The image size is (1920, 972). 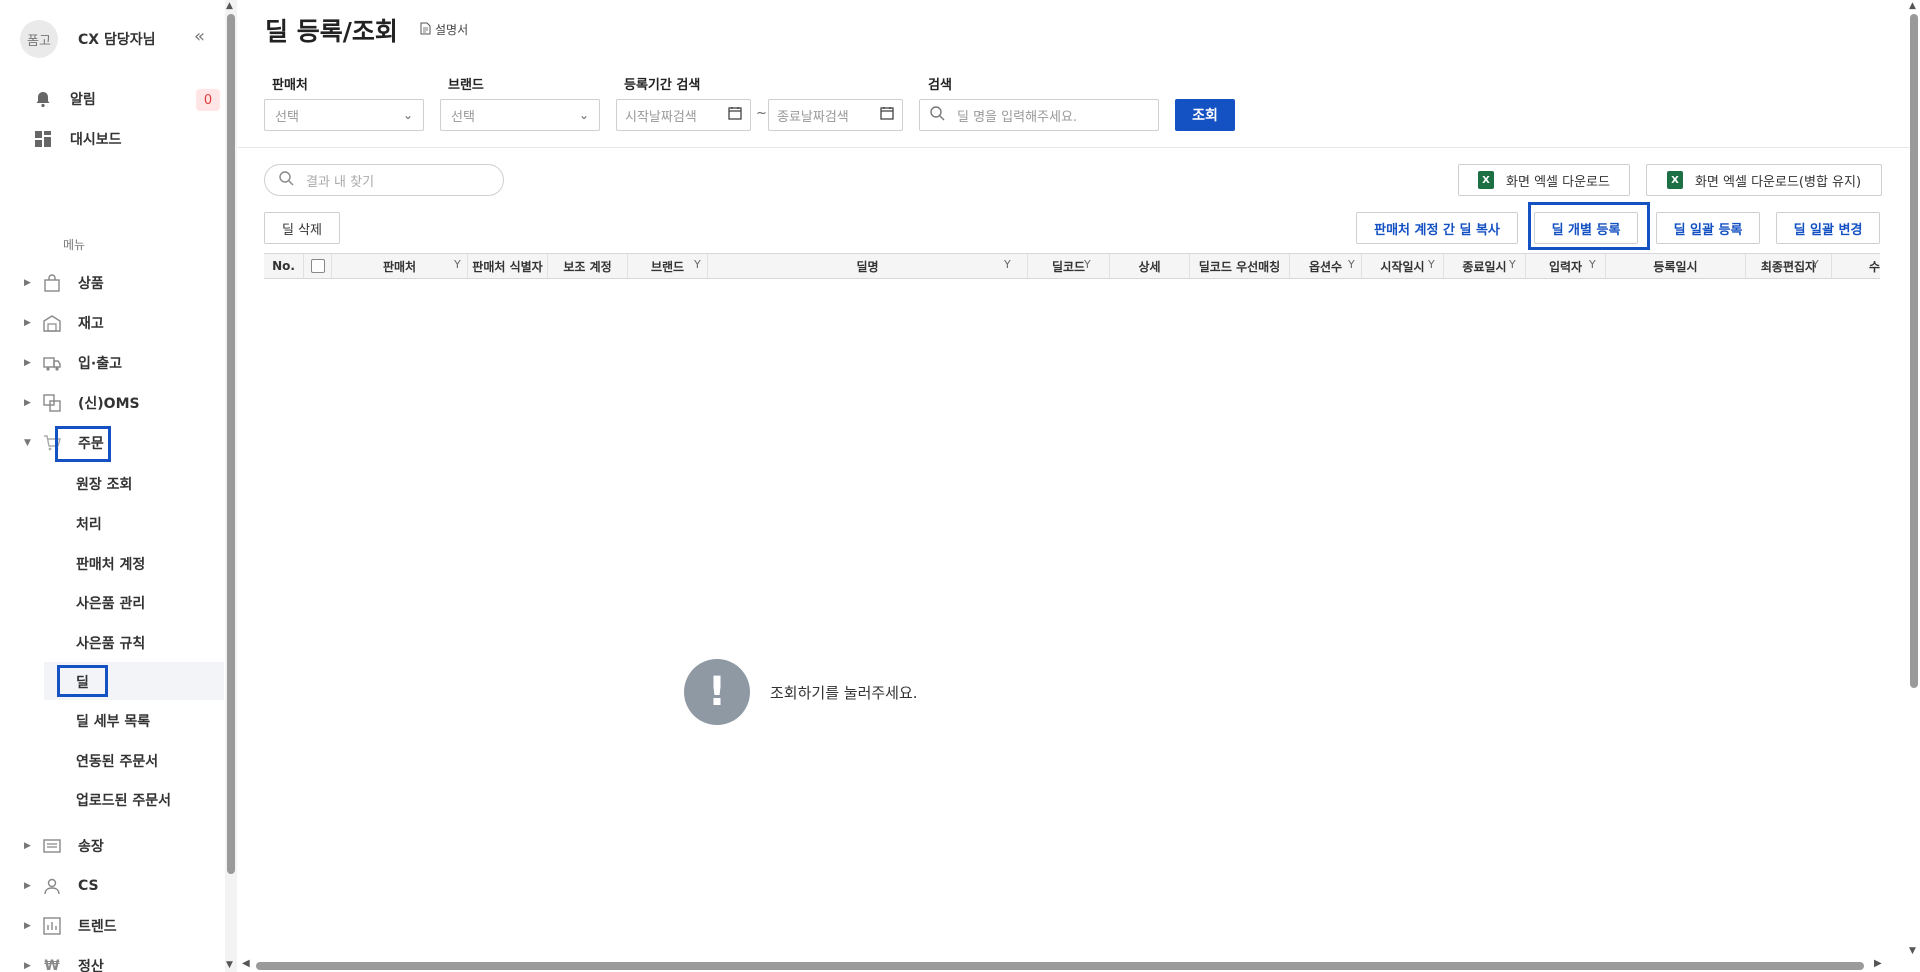 I want to click on sidebar-scroll-thumb, so click(x=231, y=444).